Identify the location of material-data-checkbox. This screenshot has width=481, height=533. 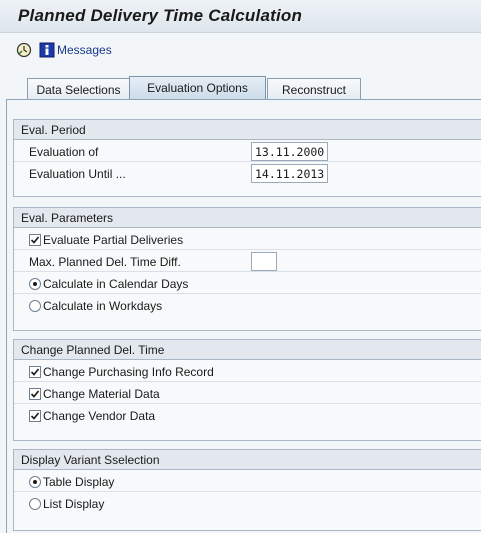
(35, 394).